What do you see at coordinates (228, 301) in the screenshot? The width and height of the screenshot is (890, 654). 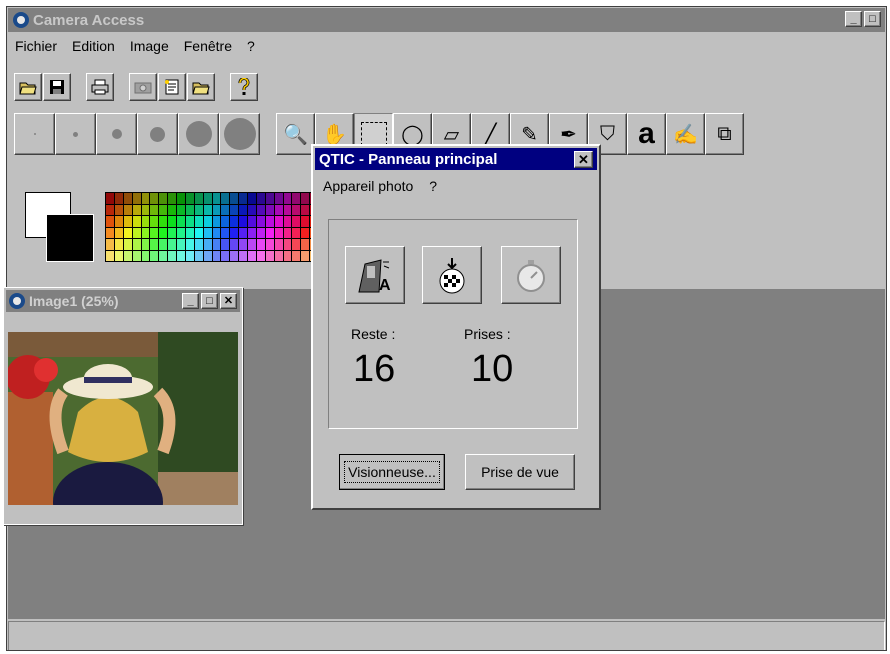 I see `image-close-button: ✕` at bounding box center [228, 301].